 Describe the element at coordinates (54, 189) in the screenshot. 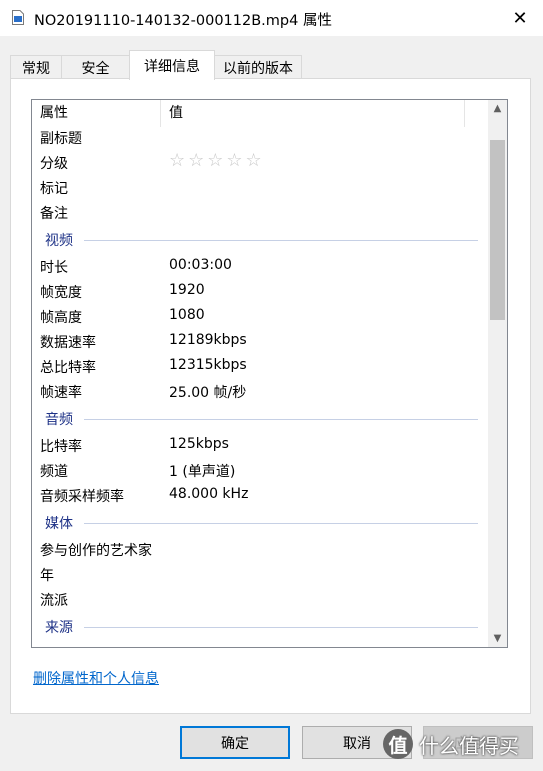

I see `property-name: 标记` at that location.